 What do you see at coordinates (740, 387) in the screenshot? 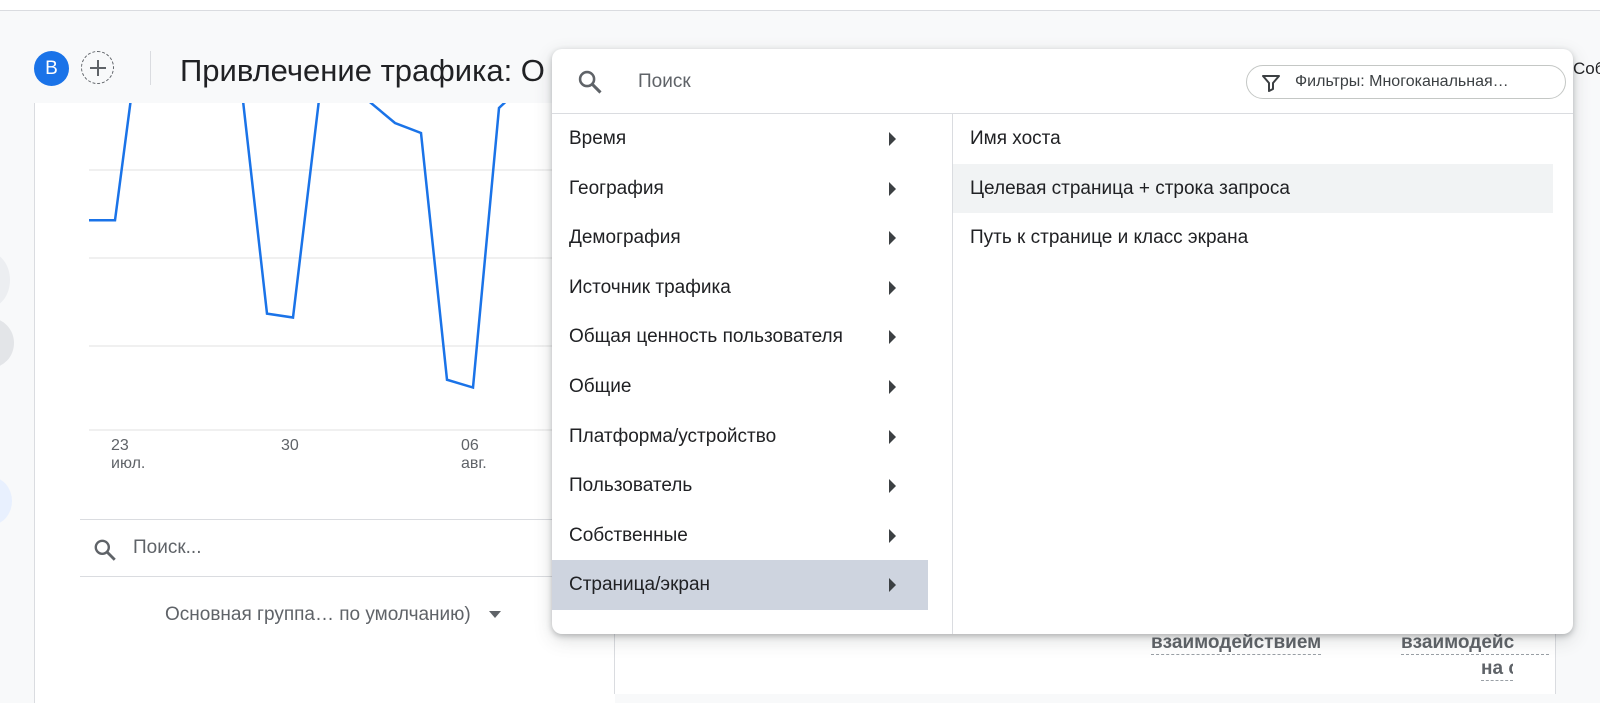
I see `category-item: Общие` at bounding box center [740, 387].